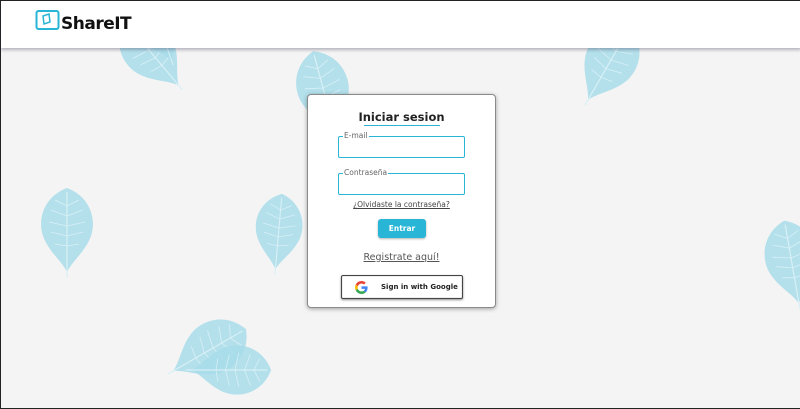 Image resolution: width=800 pixels, height=409 pixels. What do you see at coordinates (401, 257) in the screenshot?
I see `register-link: Registrate aquí!` at bounding box center [401, 257].